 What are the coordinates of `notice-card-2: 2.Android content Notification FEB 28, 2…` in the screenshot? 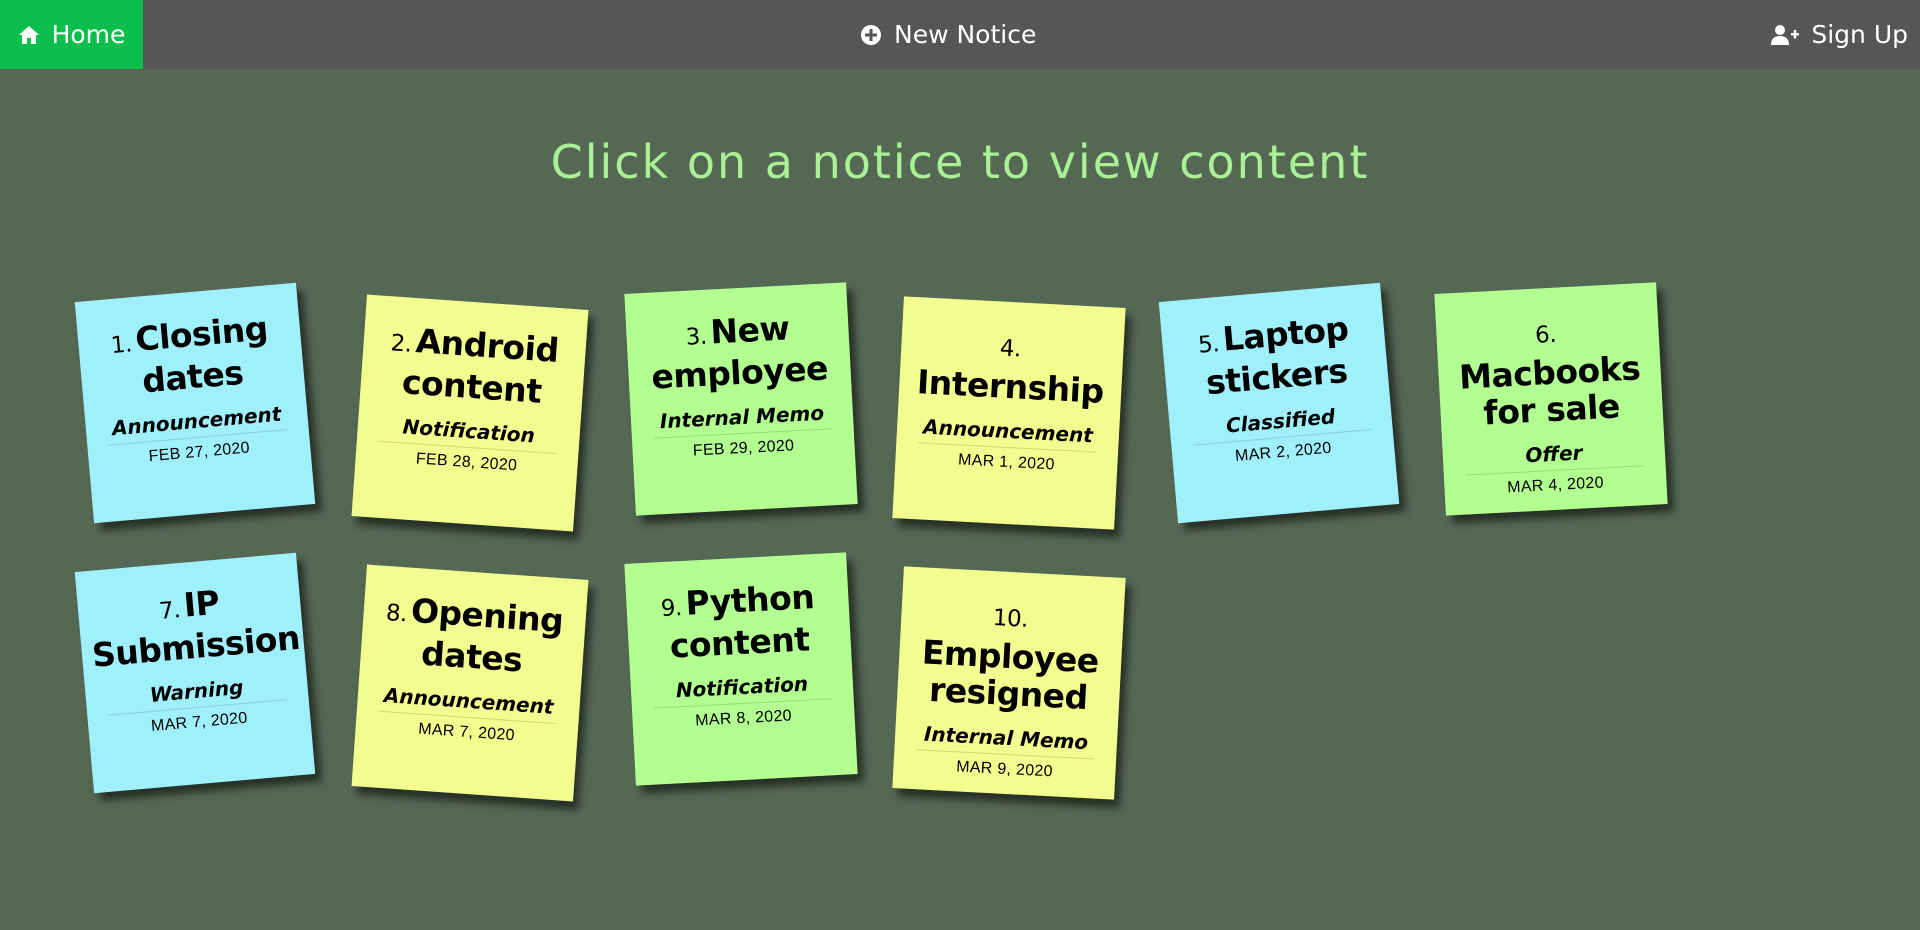 It's located at (470, 413).